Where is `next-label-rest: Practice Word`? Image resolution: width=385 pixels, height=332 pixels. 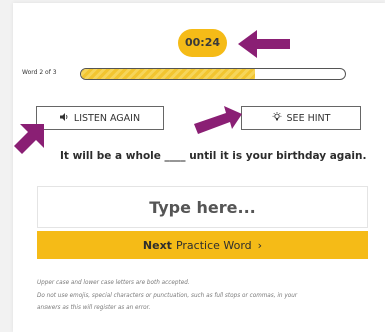 next-label-rest: Practice Word is located at coordinates (213, 245).